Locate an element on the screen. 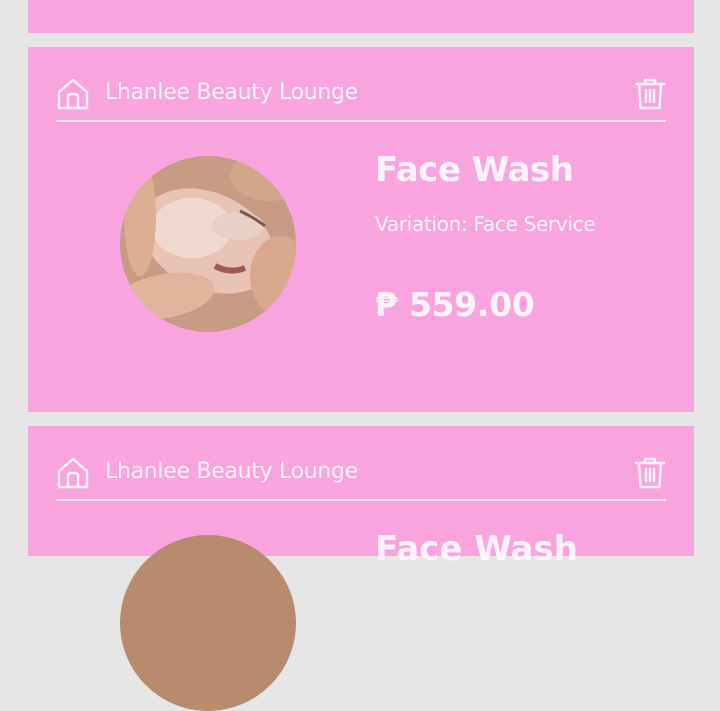 The height and width of the screenshot is (711, 720). facial-treatment-photo is located at coordinates (208, 244).